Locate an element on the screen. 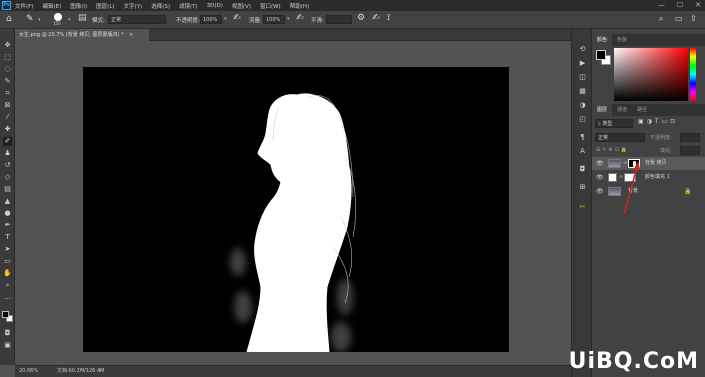 Image resolution: width=705 pixels, height=377 pixels. minimize-button: — is located at coordinates (661, 5).